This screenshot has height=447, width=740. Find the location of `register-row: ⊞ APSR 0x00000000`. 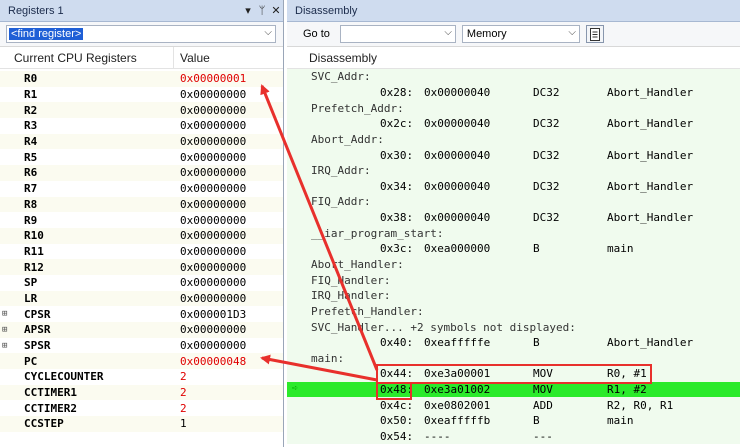

register-row: ⊞ APSR 0x00000000 is located at coordinates (141, 330).